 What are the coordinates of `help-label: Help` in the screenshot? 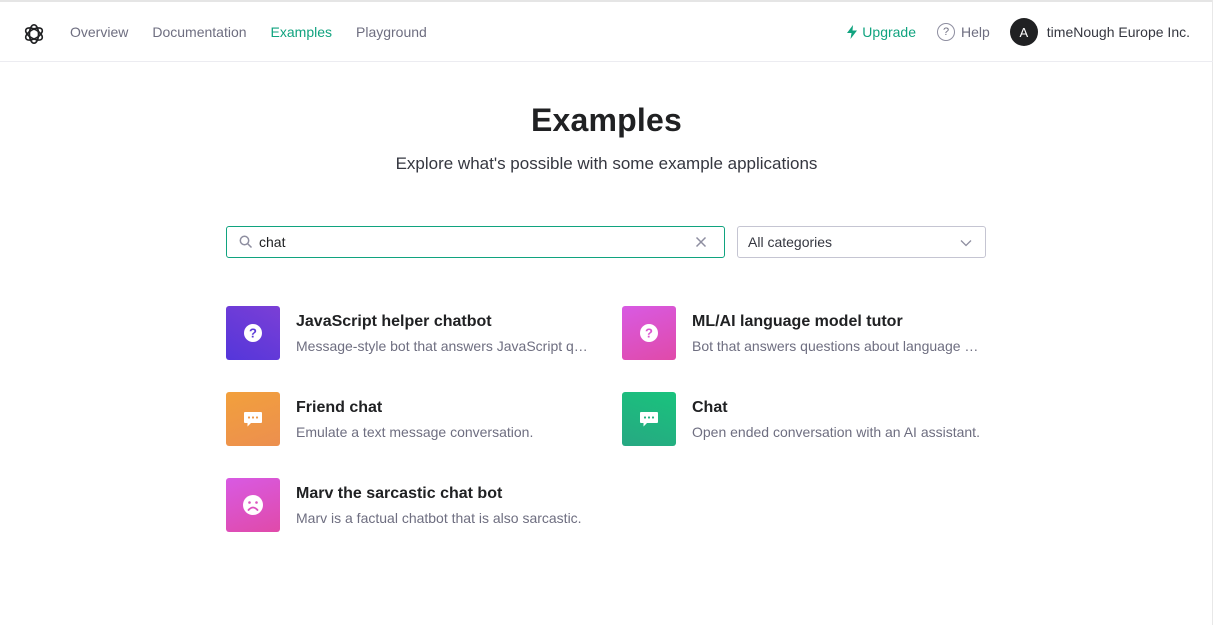 It's located at (975, 32).